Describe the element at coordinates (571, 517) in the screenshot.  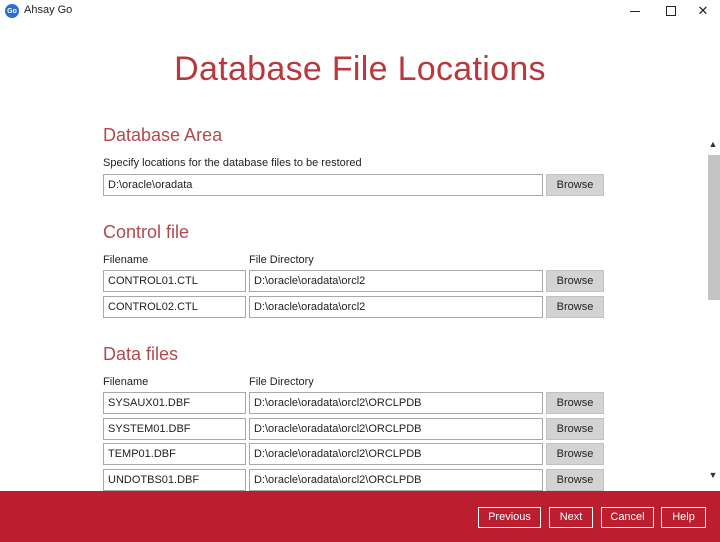
I see `next-button: Next` at that location.